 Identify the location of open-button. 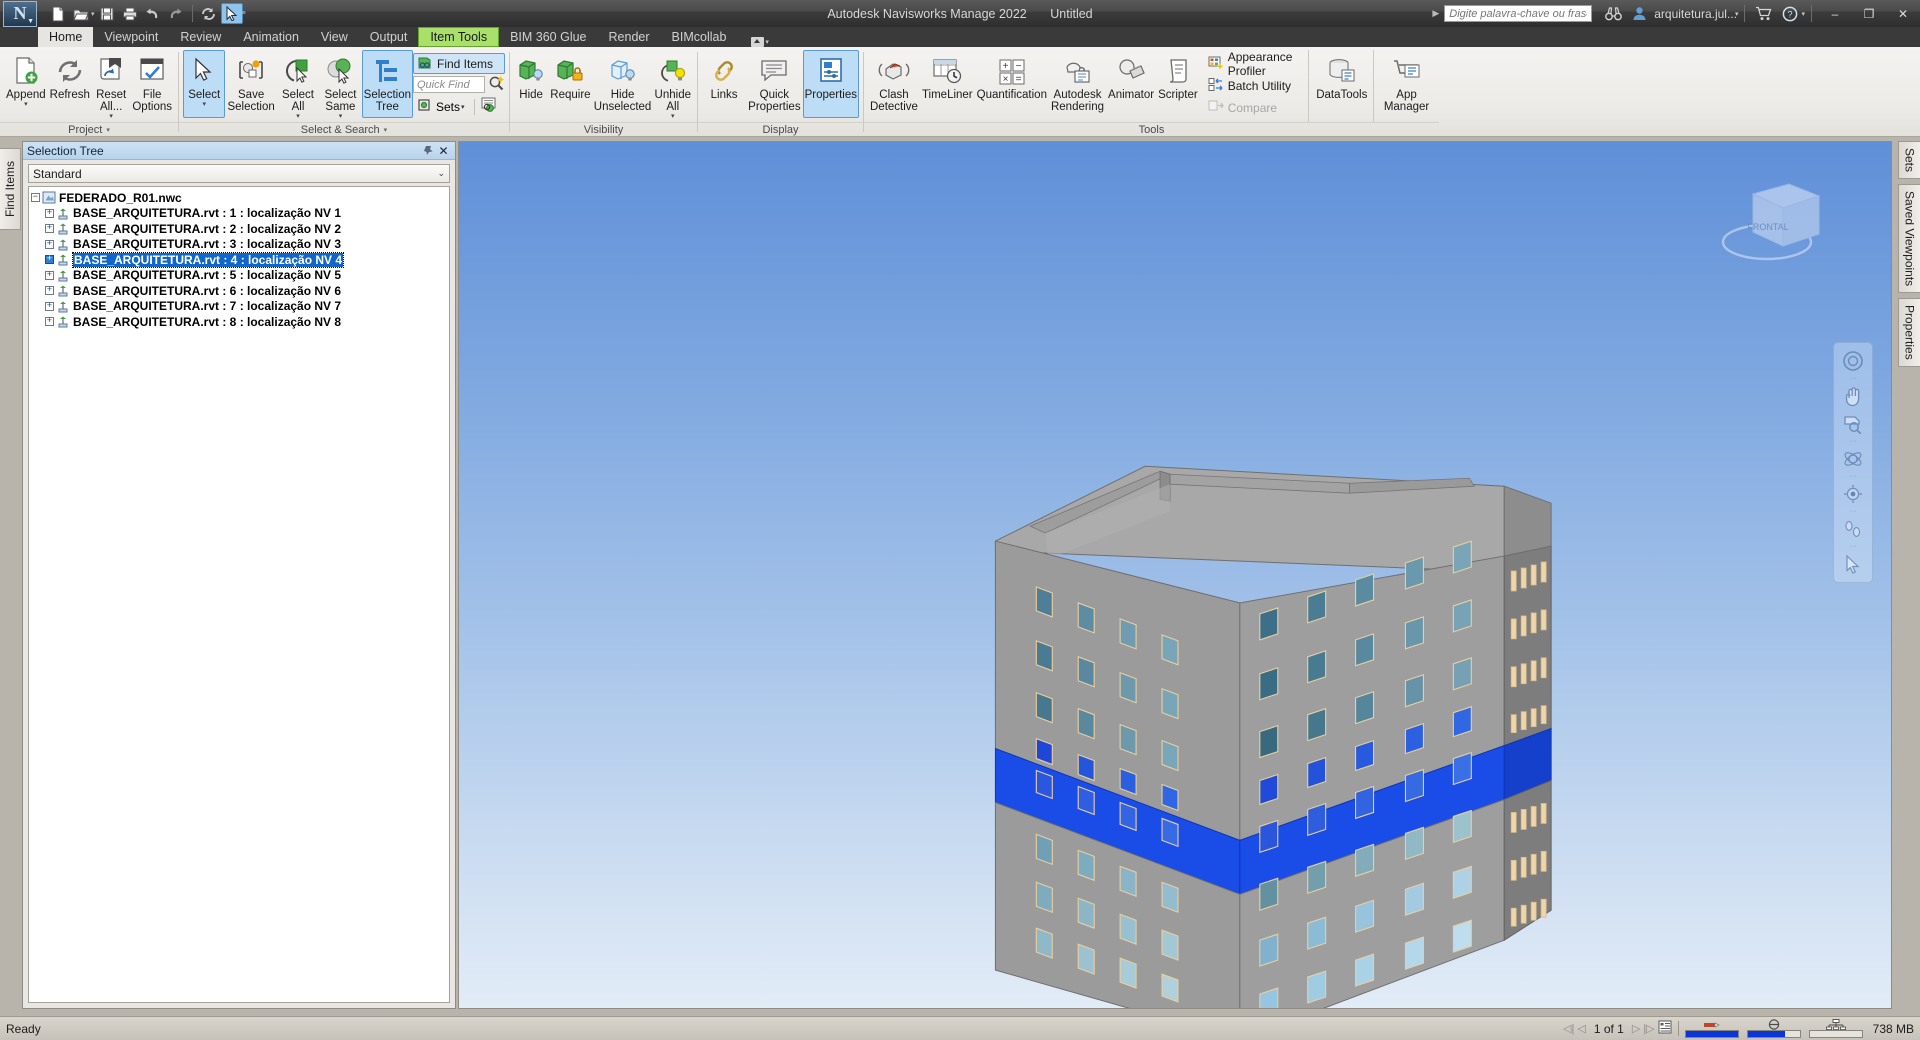
(81, 13).